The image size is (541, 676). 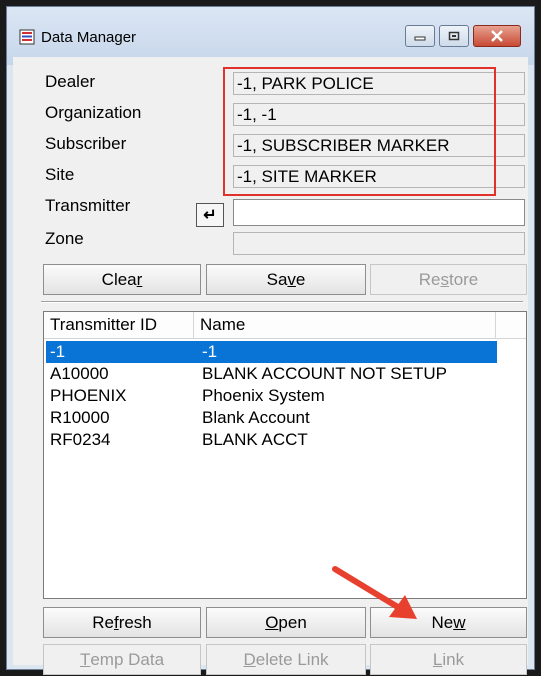 What do you see at coordinates (379, 212) in the screenshot?
I see `transmitter-input` at bounding box center [379, 212].